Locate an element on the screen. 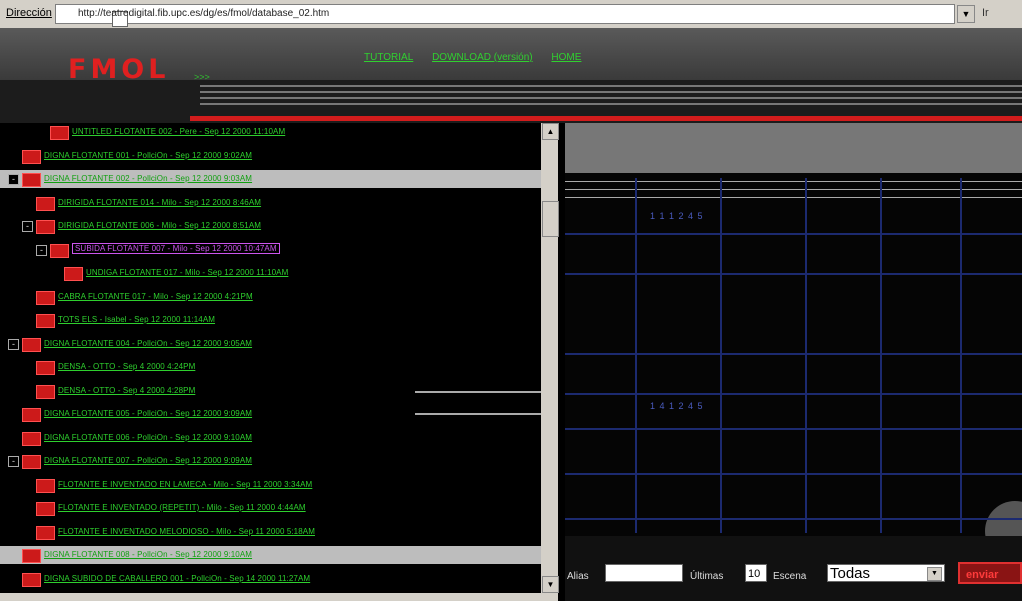 Image resolution: width=1022 pixels, height=601 pixels. tree-horizontal-scrollbar is located at coordinates (279, 597).